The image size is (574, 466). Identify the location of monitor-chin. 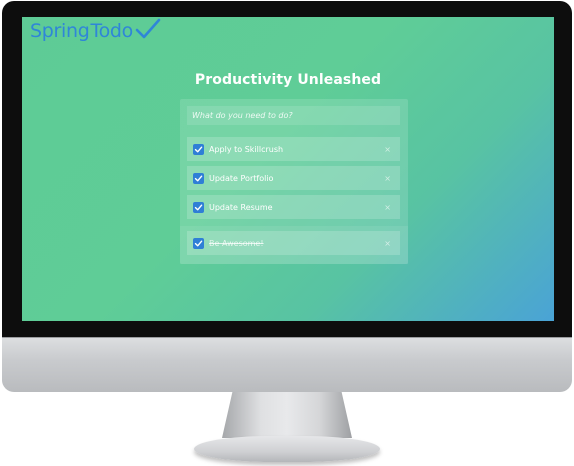
(287, 364).